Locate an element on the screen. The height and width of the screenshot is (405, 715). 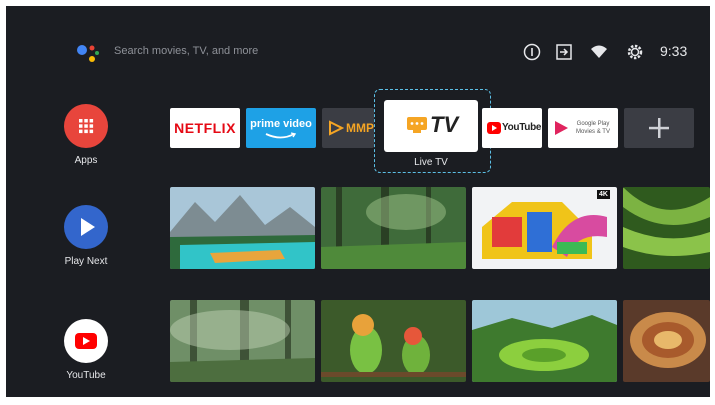
clock: 9:33 is located at coordinates (674, 51).